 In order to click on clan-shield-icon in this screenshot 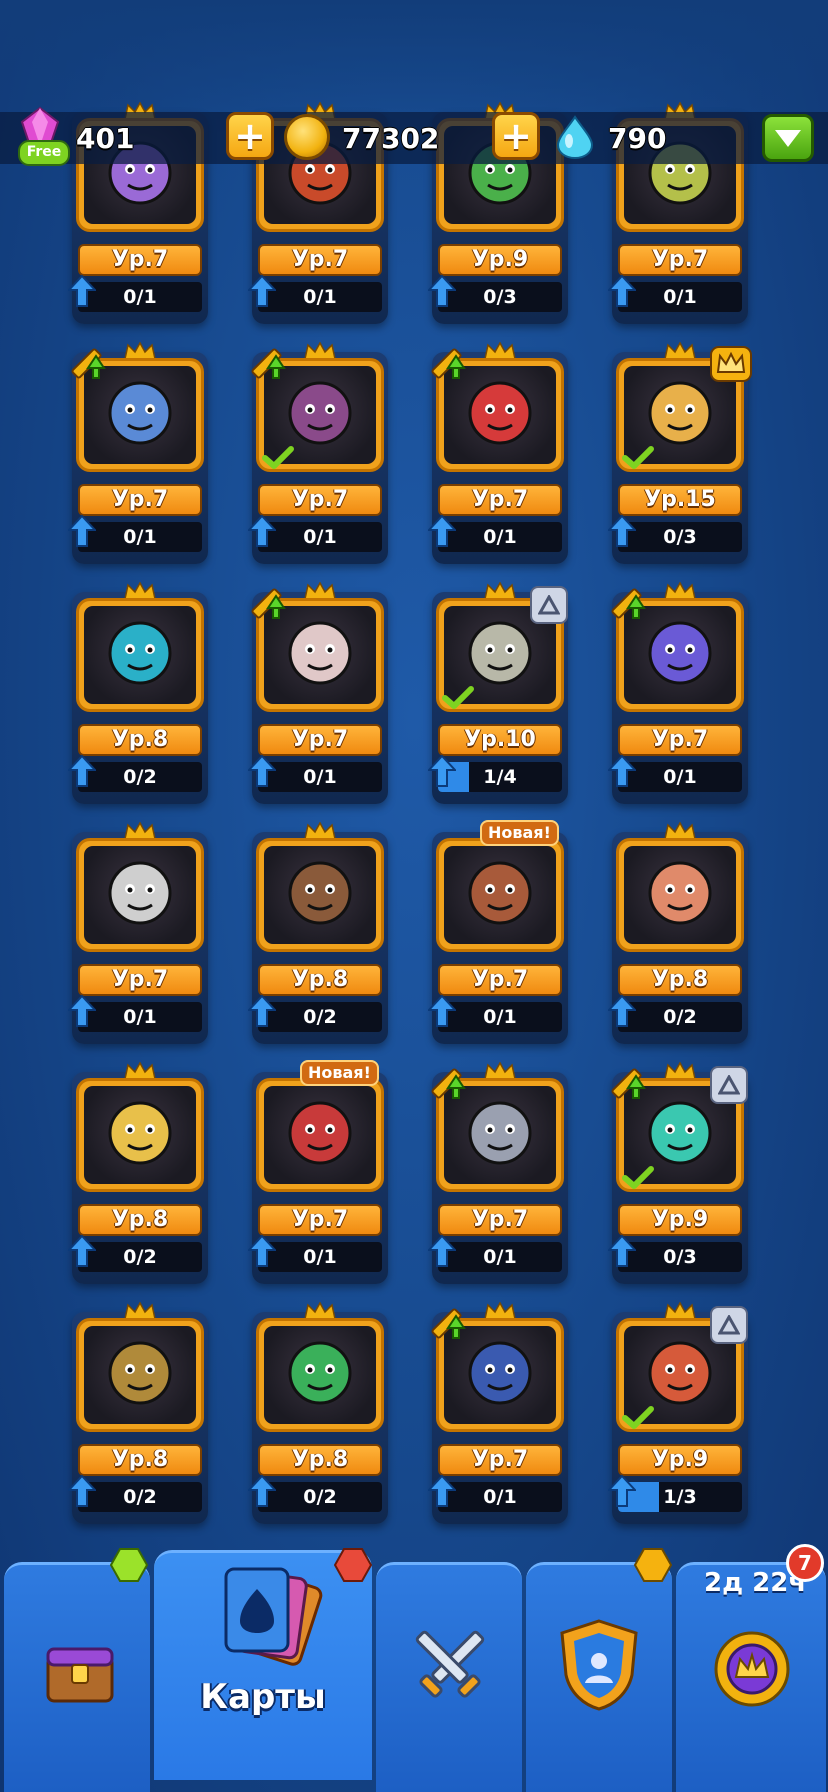, I will do `click(599, 1665)`.